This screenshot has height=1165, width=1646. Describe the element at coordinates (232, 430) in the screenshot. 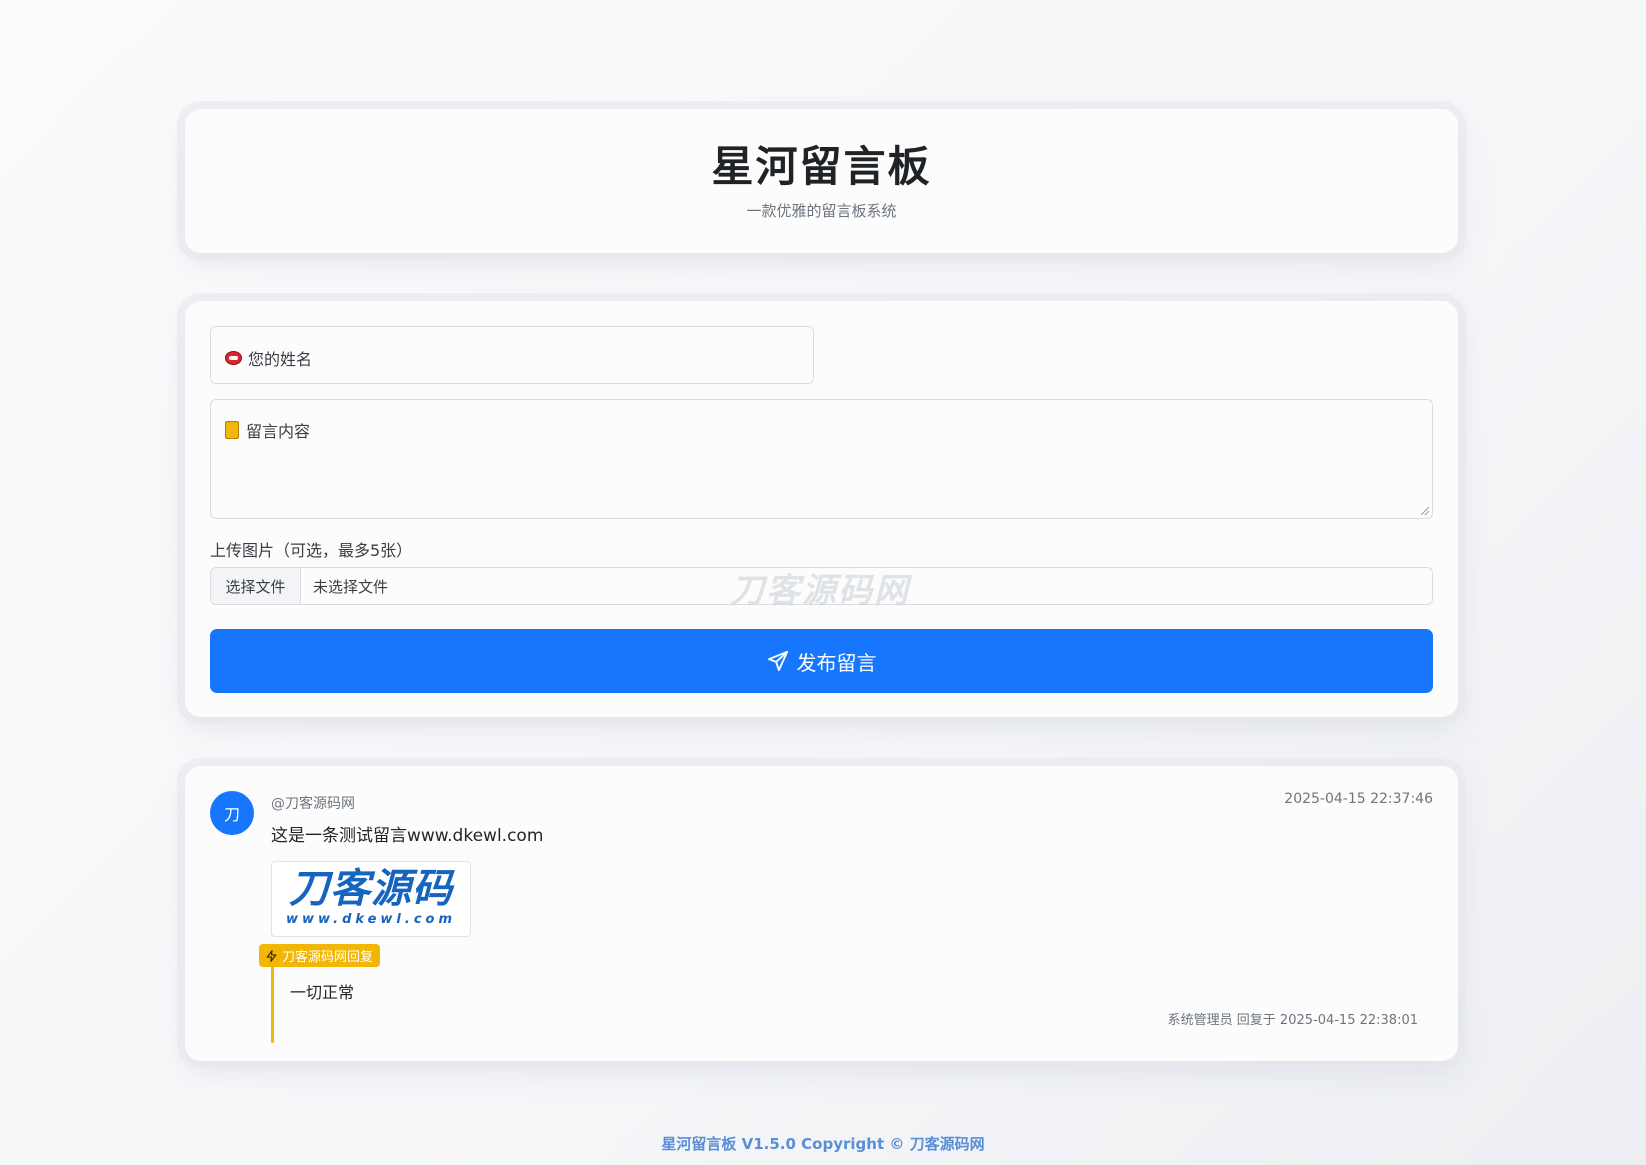

I see `notebook-emoji-icon` at that location.